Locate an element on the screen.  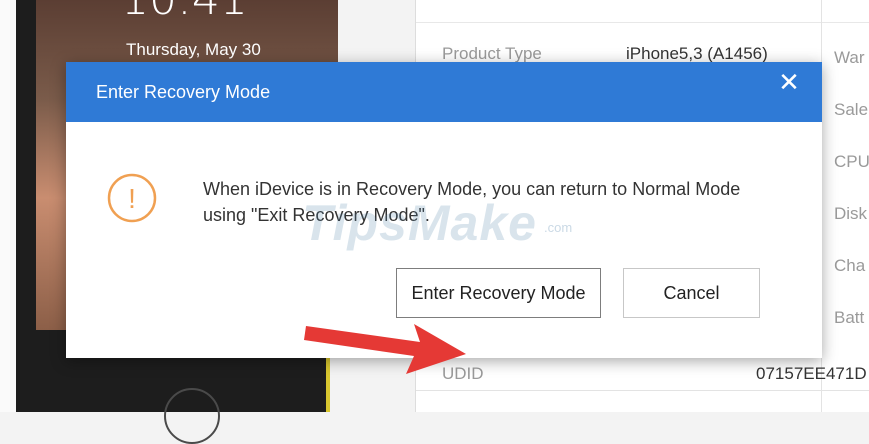
warning-glyph: ! is located at coordinates (132, 198).